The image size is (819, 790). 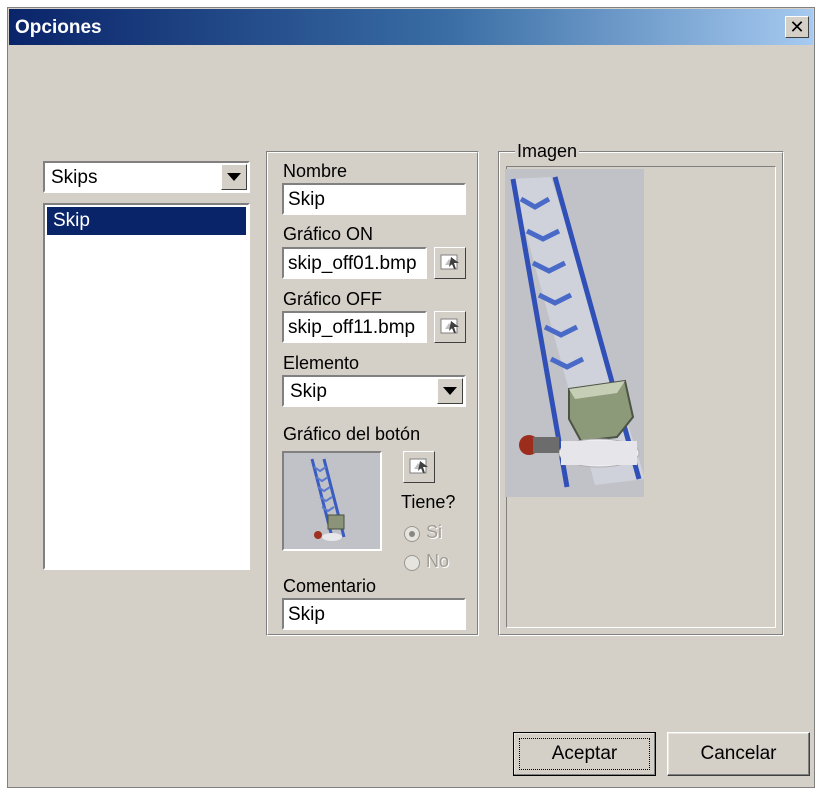 I want to click on list-item: Skip, so click(x=146, y=221).